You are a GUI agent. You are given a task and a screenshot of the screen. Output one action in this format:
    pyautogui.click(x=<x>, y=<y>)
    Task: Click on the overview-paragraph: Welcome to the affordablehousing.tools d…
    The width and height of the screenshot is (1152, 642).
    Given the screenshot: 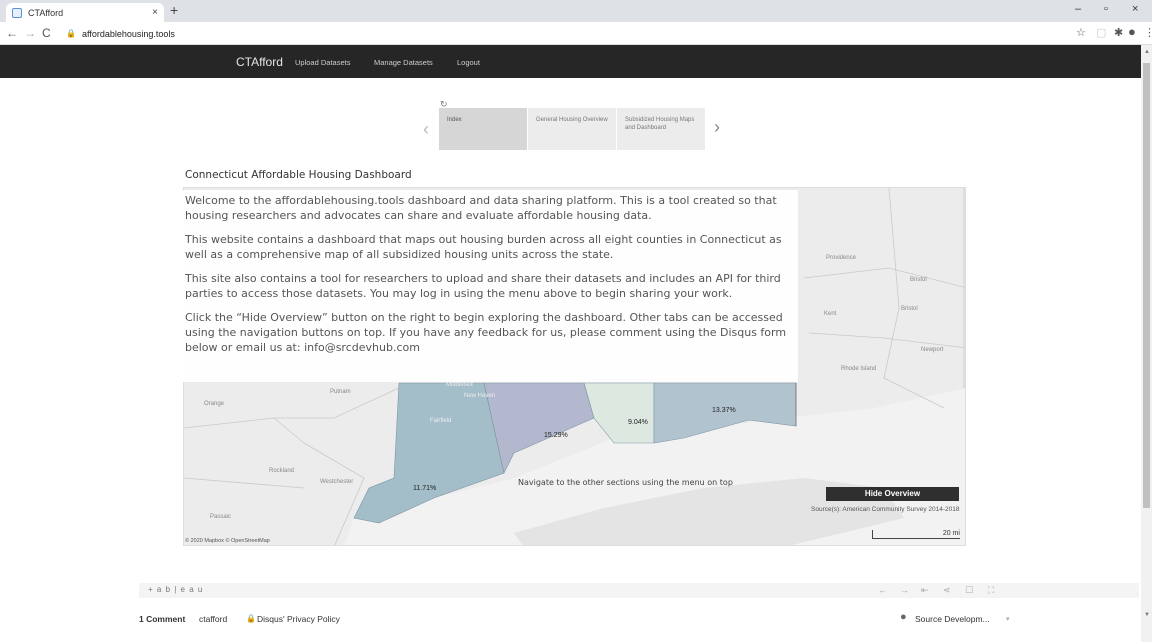 What is the action you would take?
    pyautogui.click(x=481, y=208)
    